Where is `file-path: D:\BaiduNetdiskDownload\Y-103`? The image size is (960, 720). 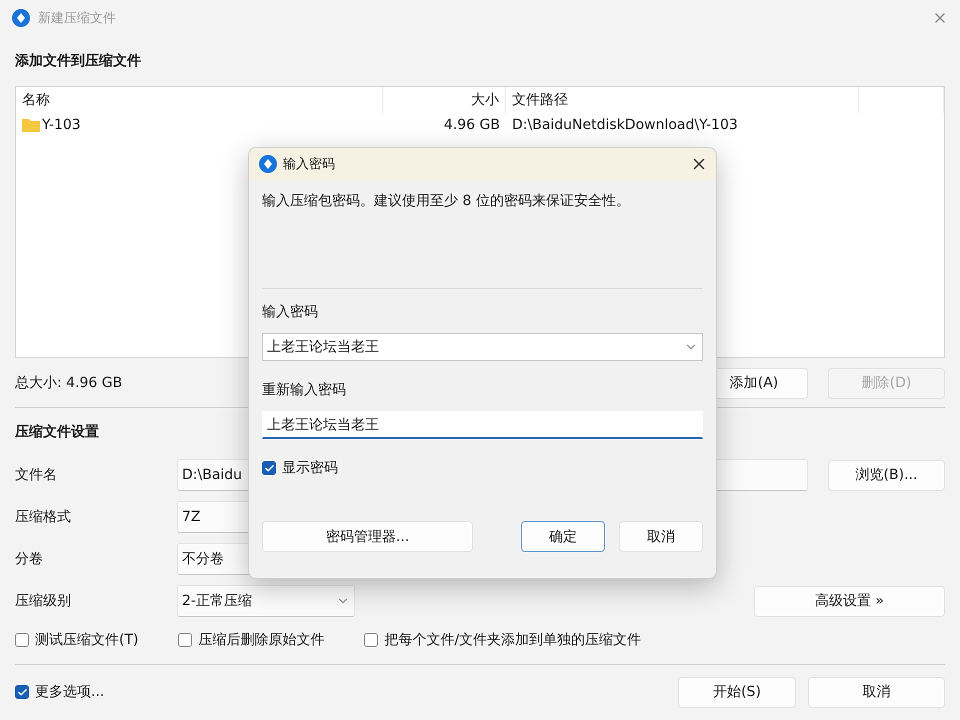 file-path: D:\BaiduNetdiskDownload\Y-103 is located at coordinates (625, 125).